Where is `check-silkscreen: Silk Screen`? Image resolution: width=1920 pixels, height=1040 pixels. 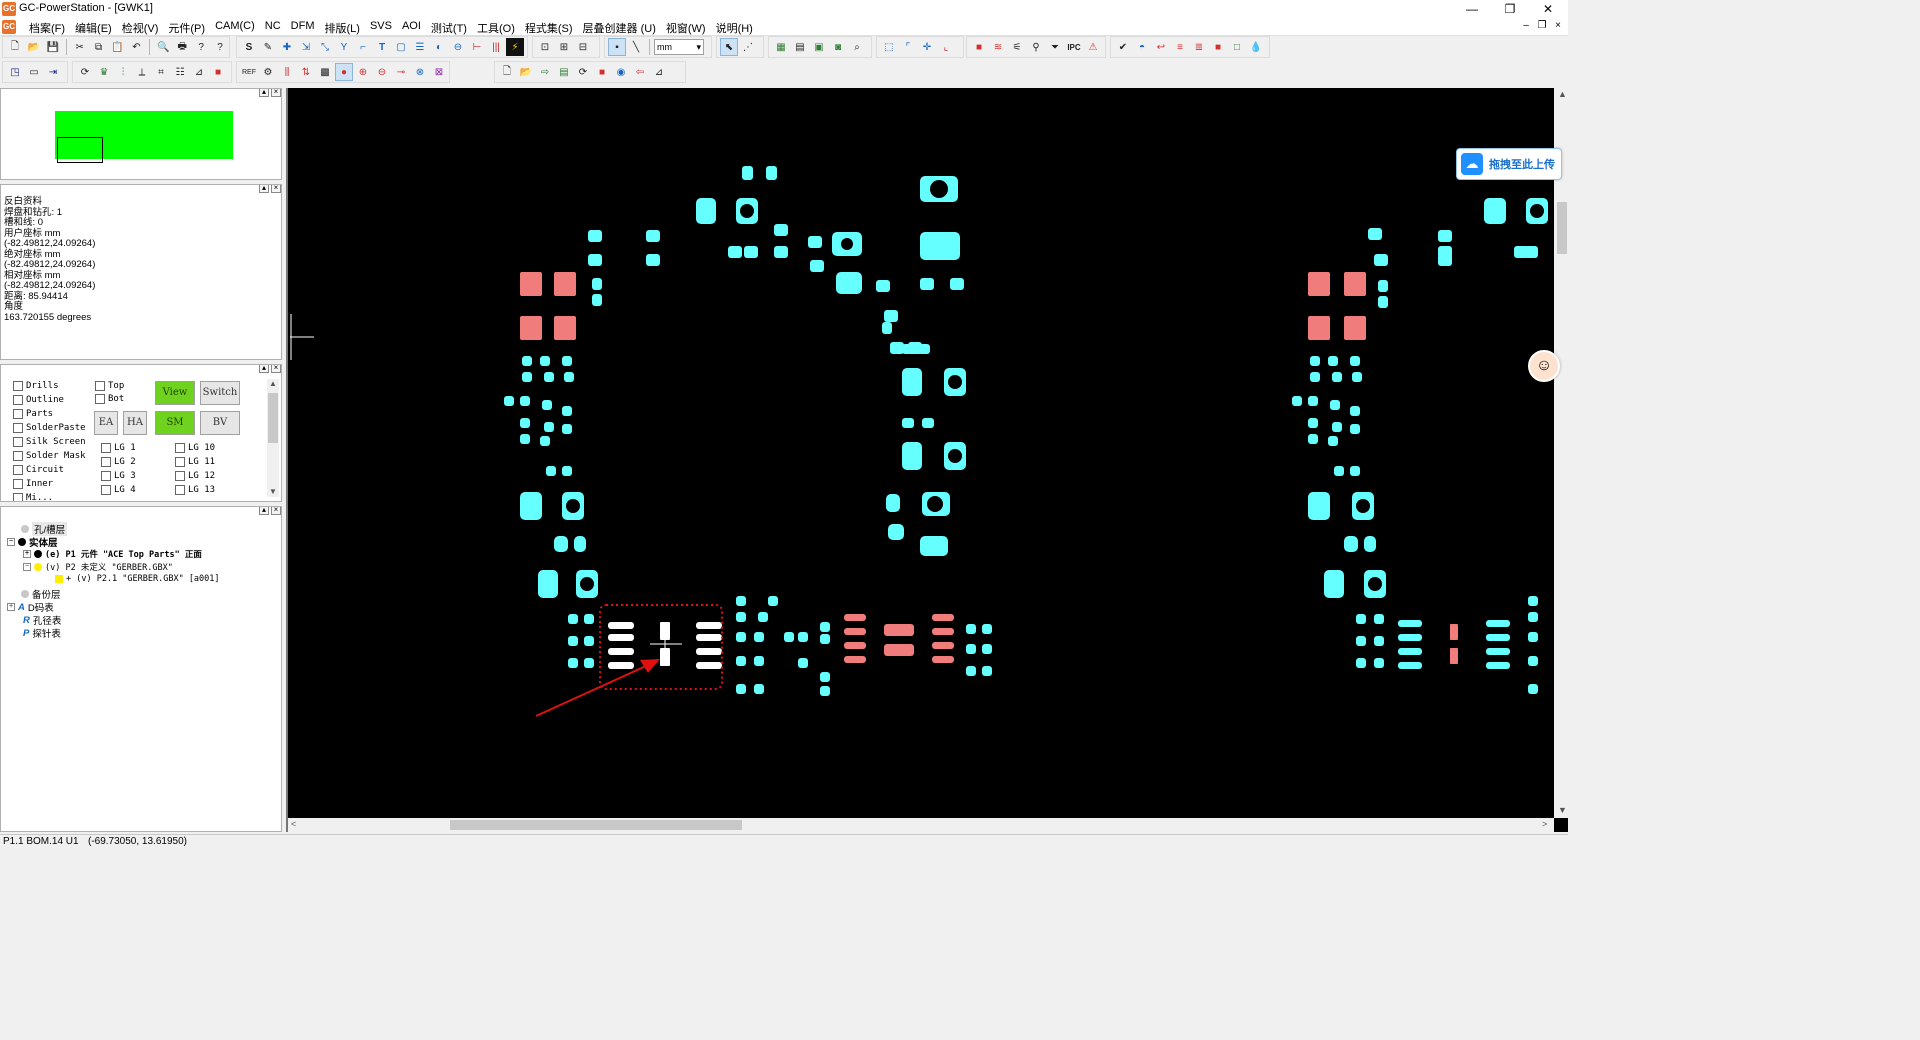 check-silkscreen: Silk Screen is located at coordinates (49, 442).